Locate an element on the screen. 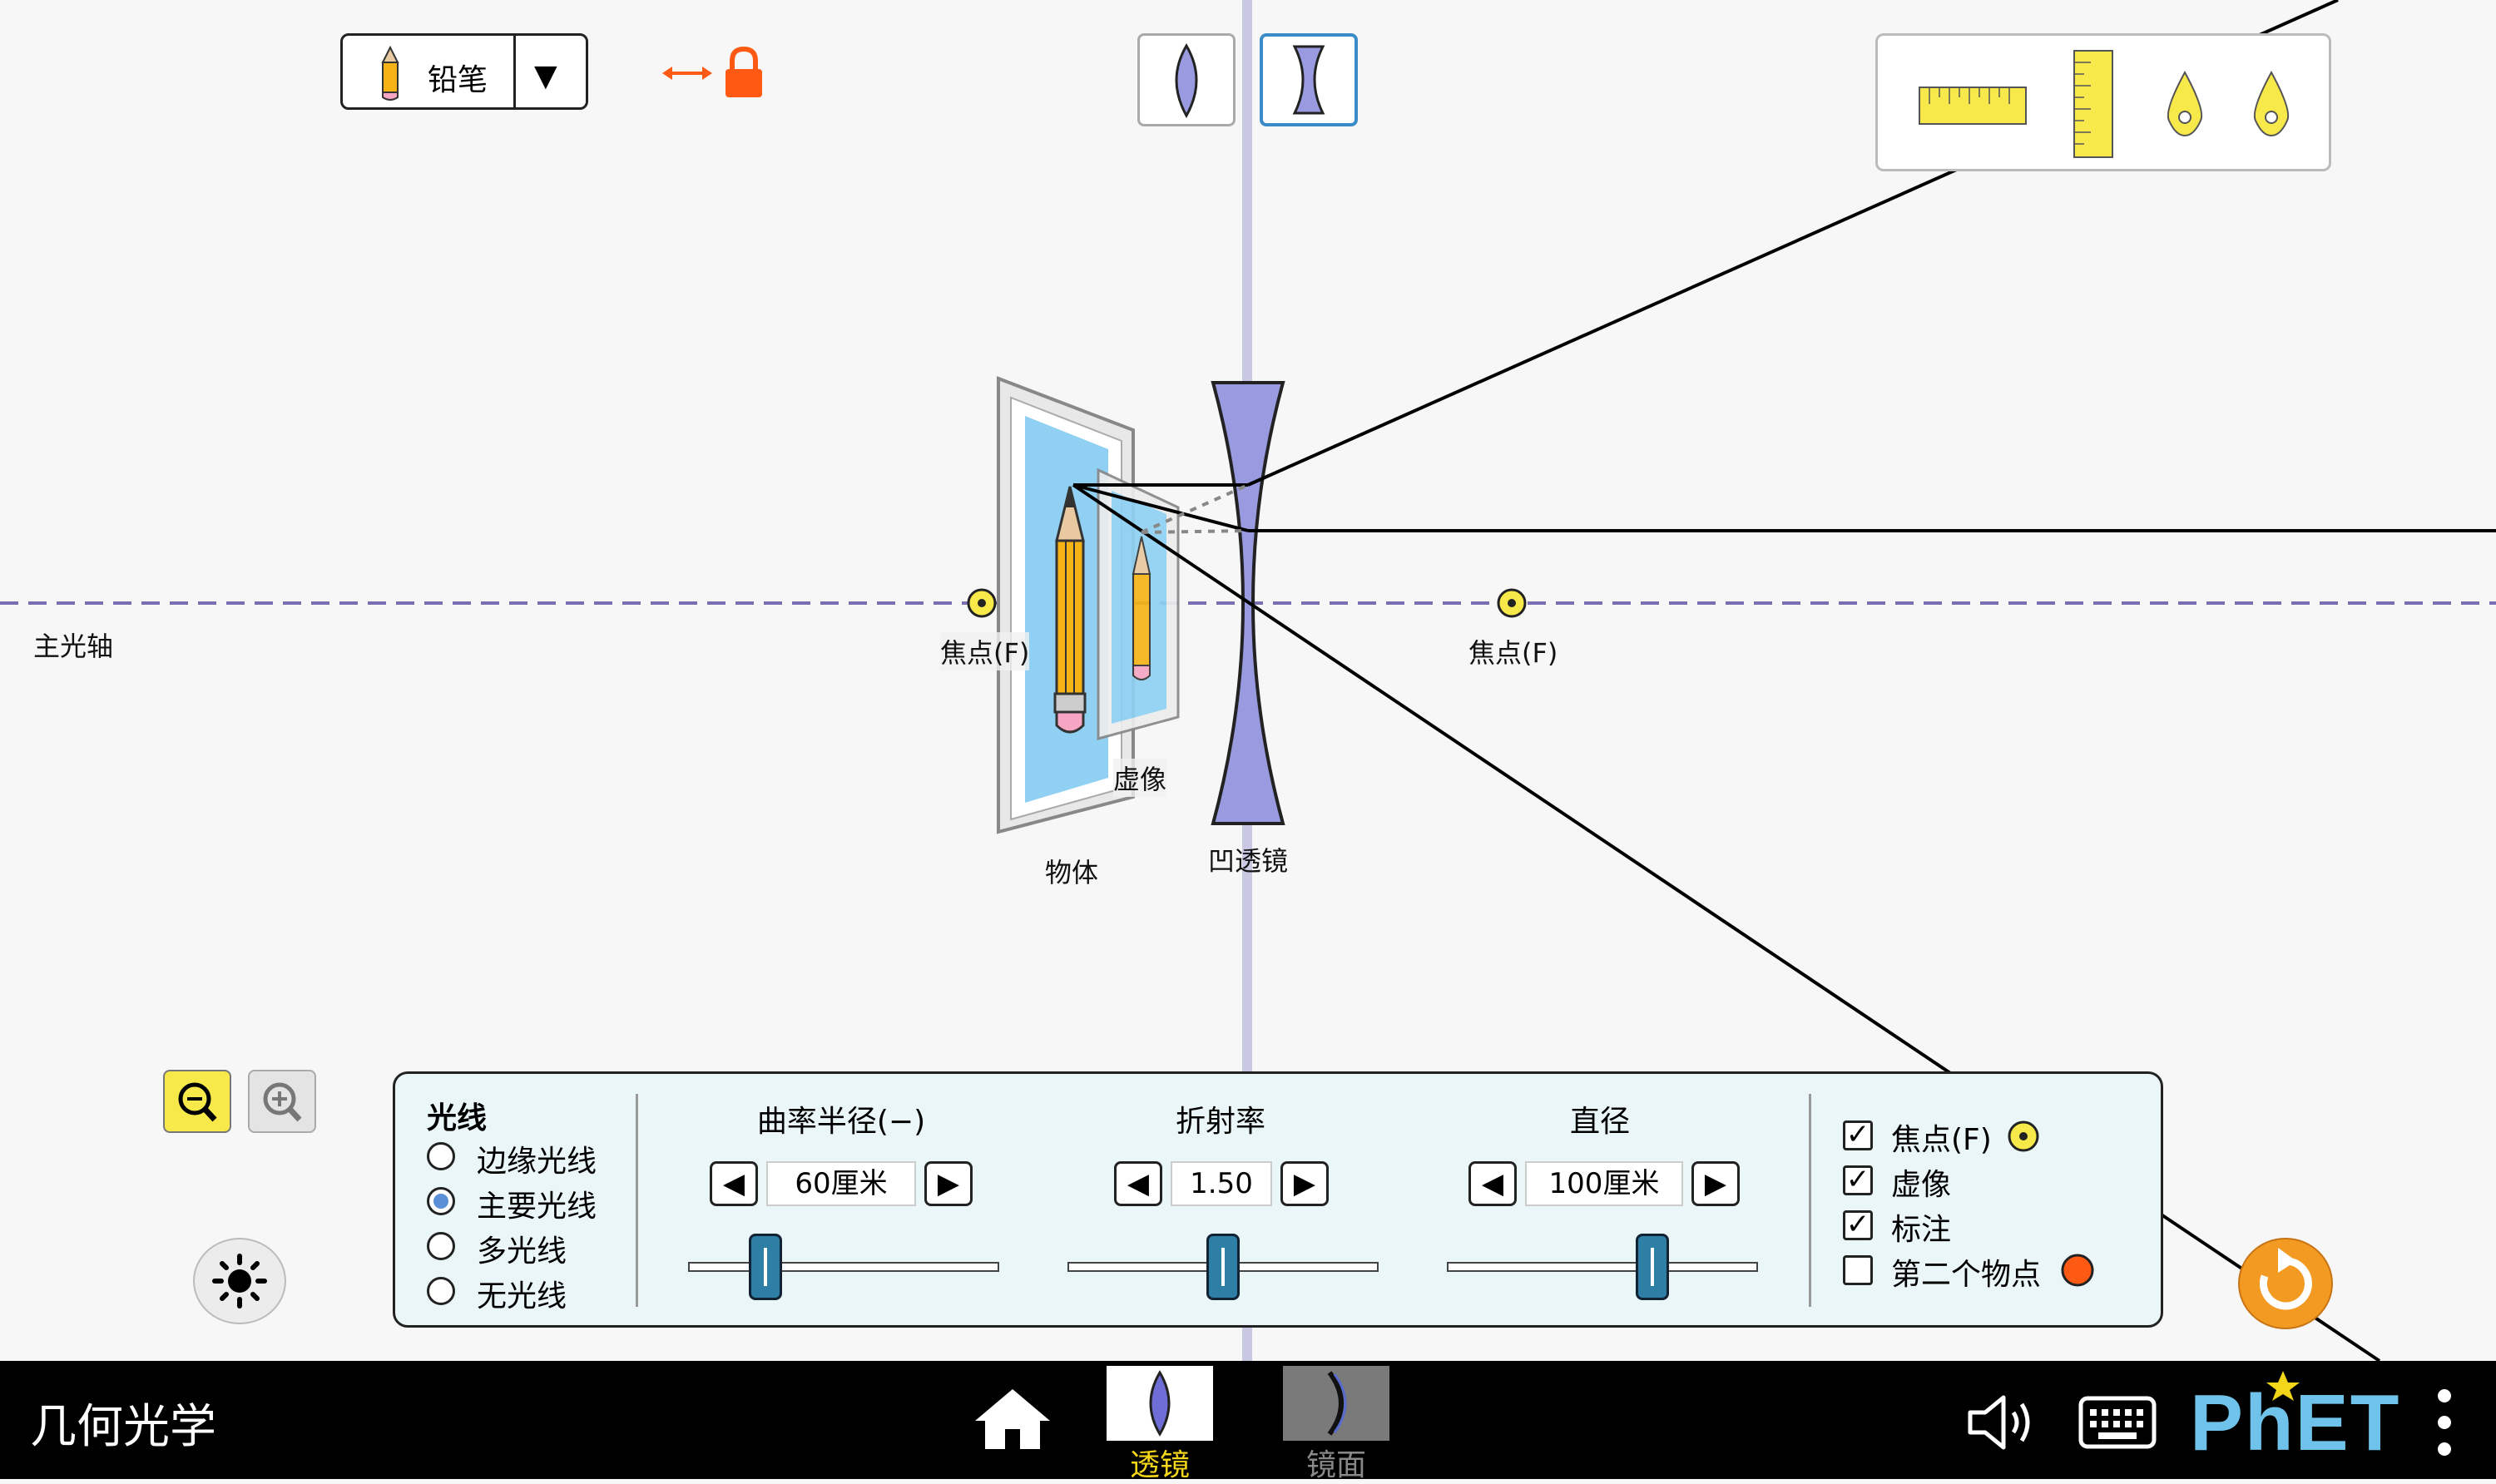 This screenshot has width=2496, height=1484. concave-lens-icon is located at coordinates (1308, 80).